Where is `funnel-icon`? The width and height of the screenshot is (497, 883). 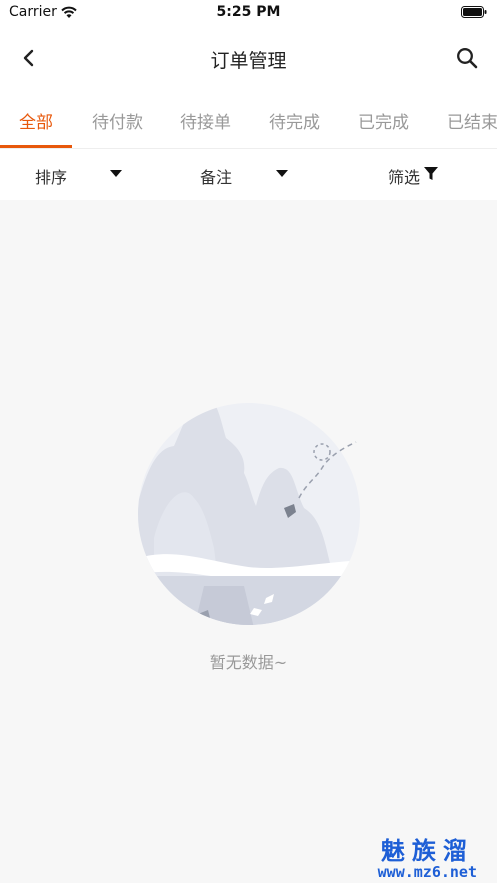
funnel-icon is located at coordinates (431, 174).